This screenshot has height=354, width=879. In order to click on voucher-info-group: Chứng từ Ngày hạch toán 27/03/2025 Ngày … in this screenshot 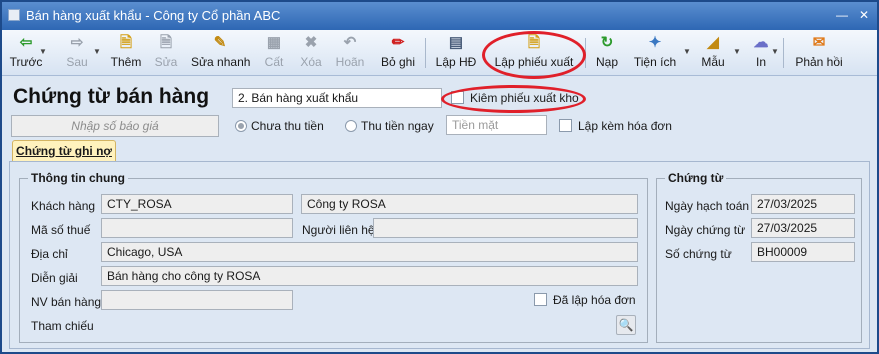, I will do `click(759, 257)`.